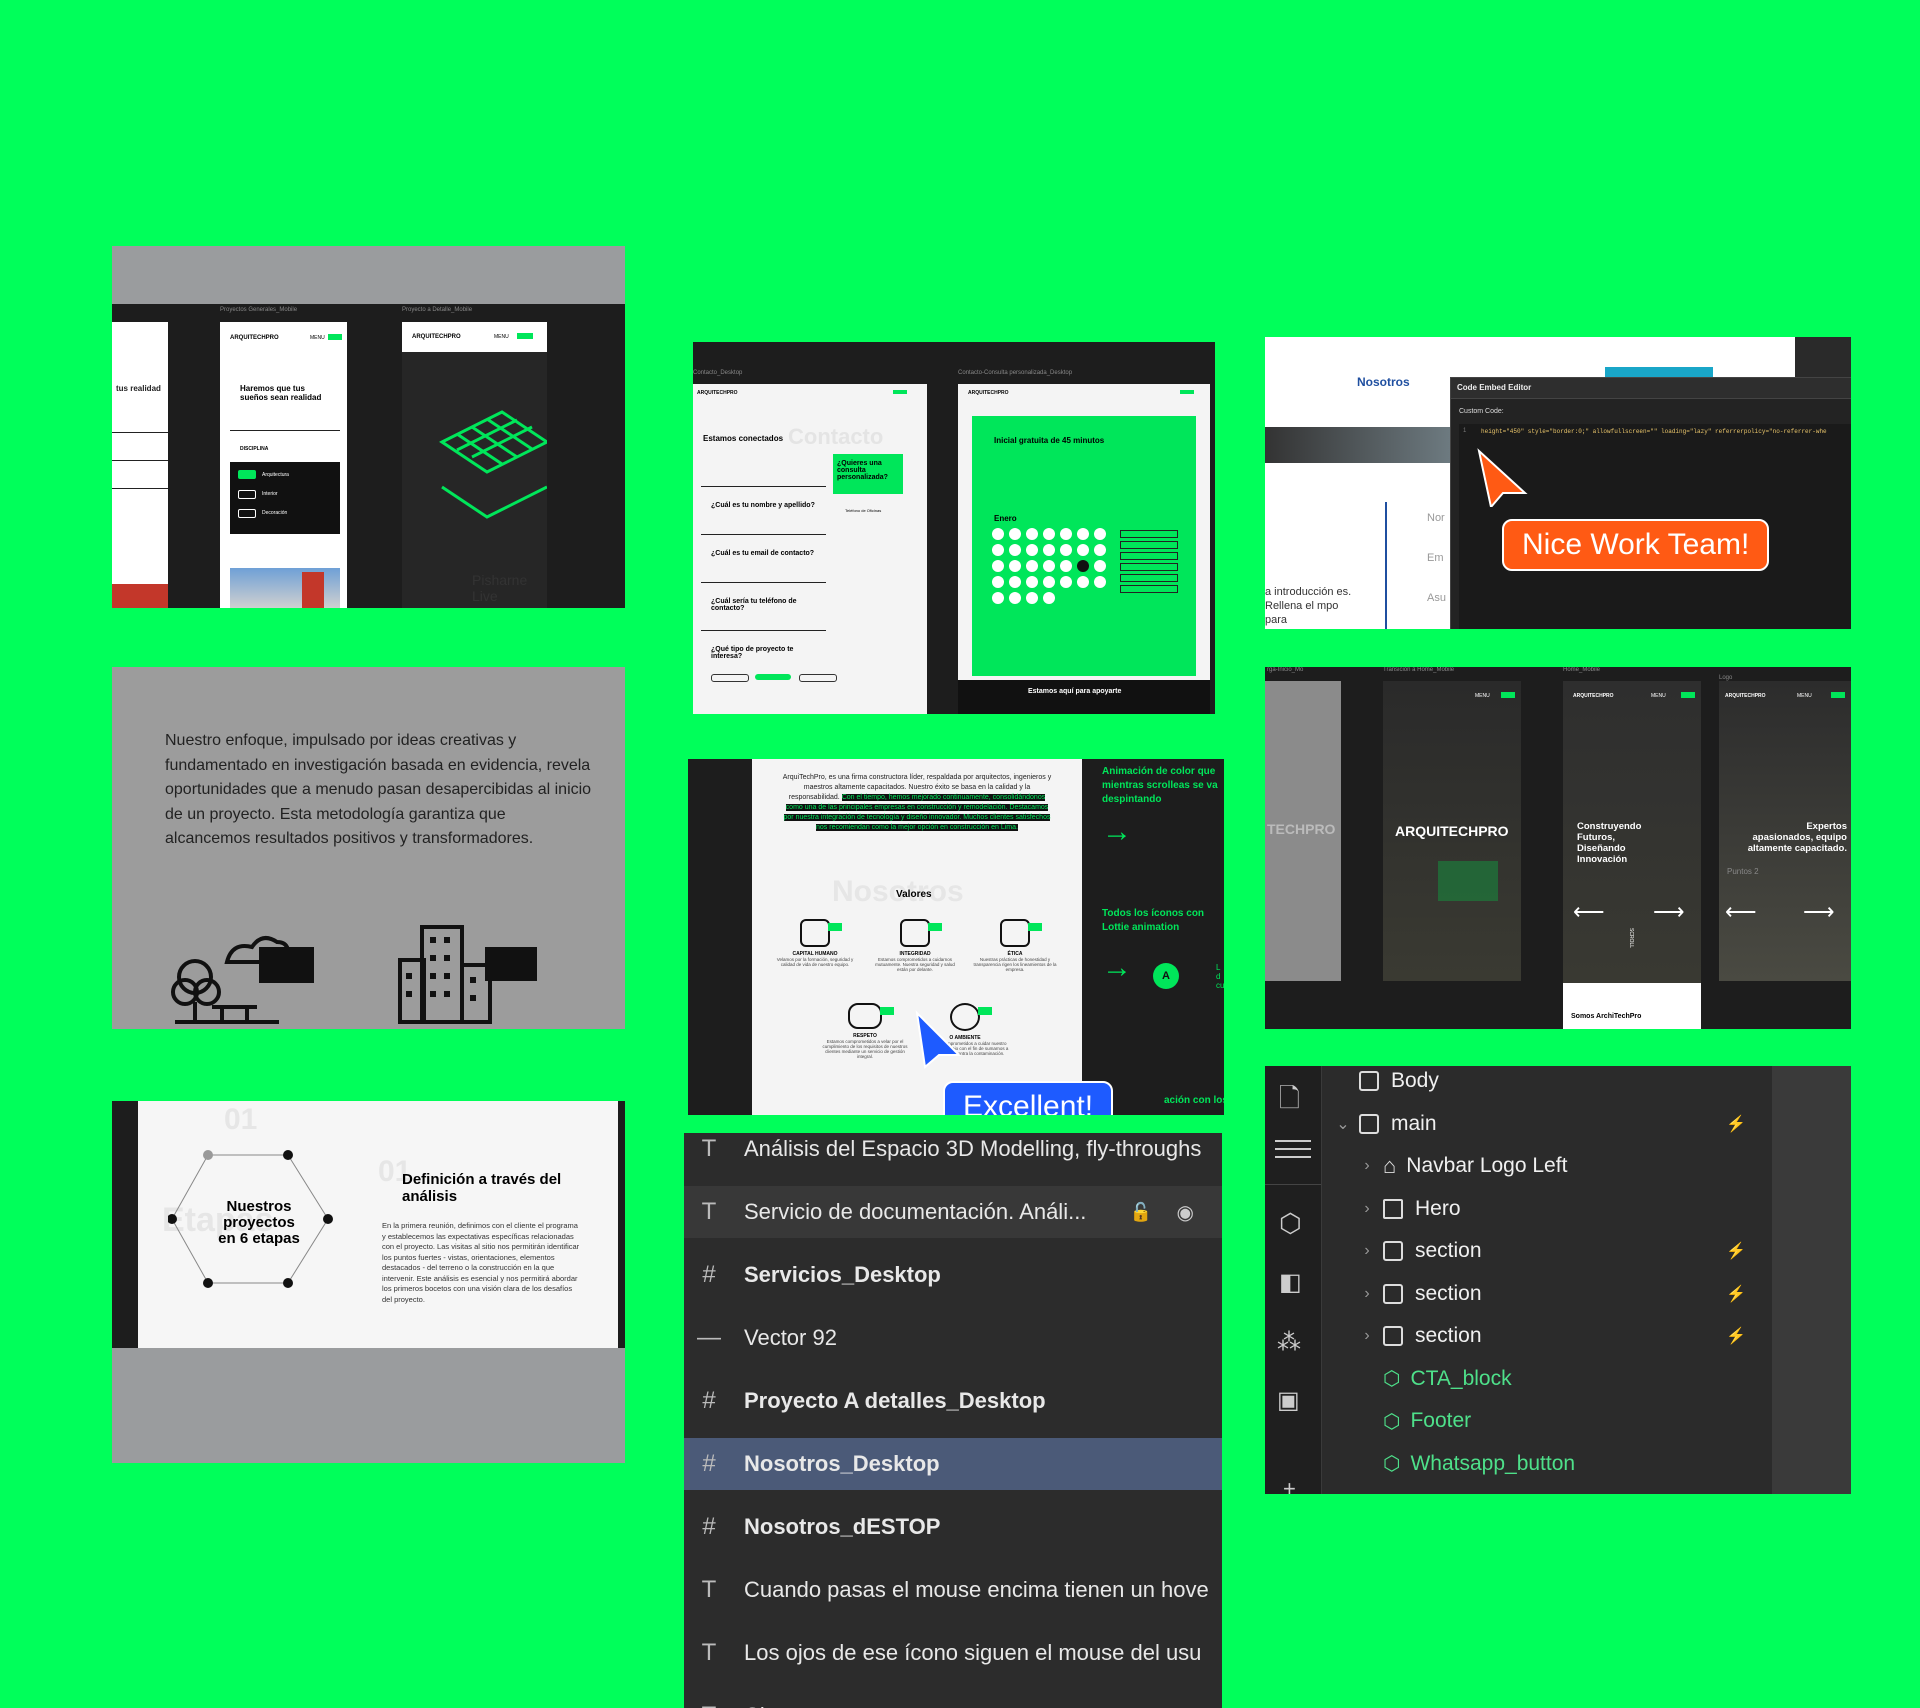  I want to click on scroll-indicator: SCROLL, so click(1631, 938).